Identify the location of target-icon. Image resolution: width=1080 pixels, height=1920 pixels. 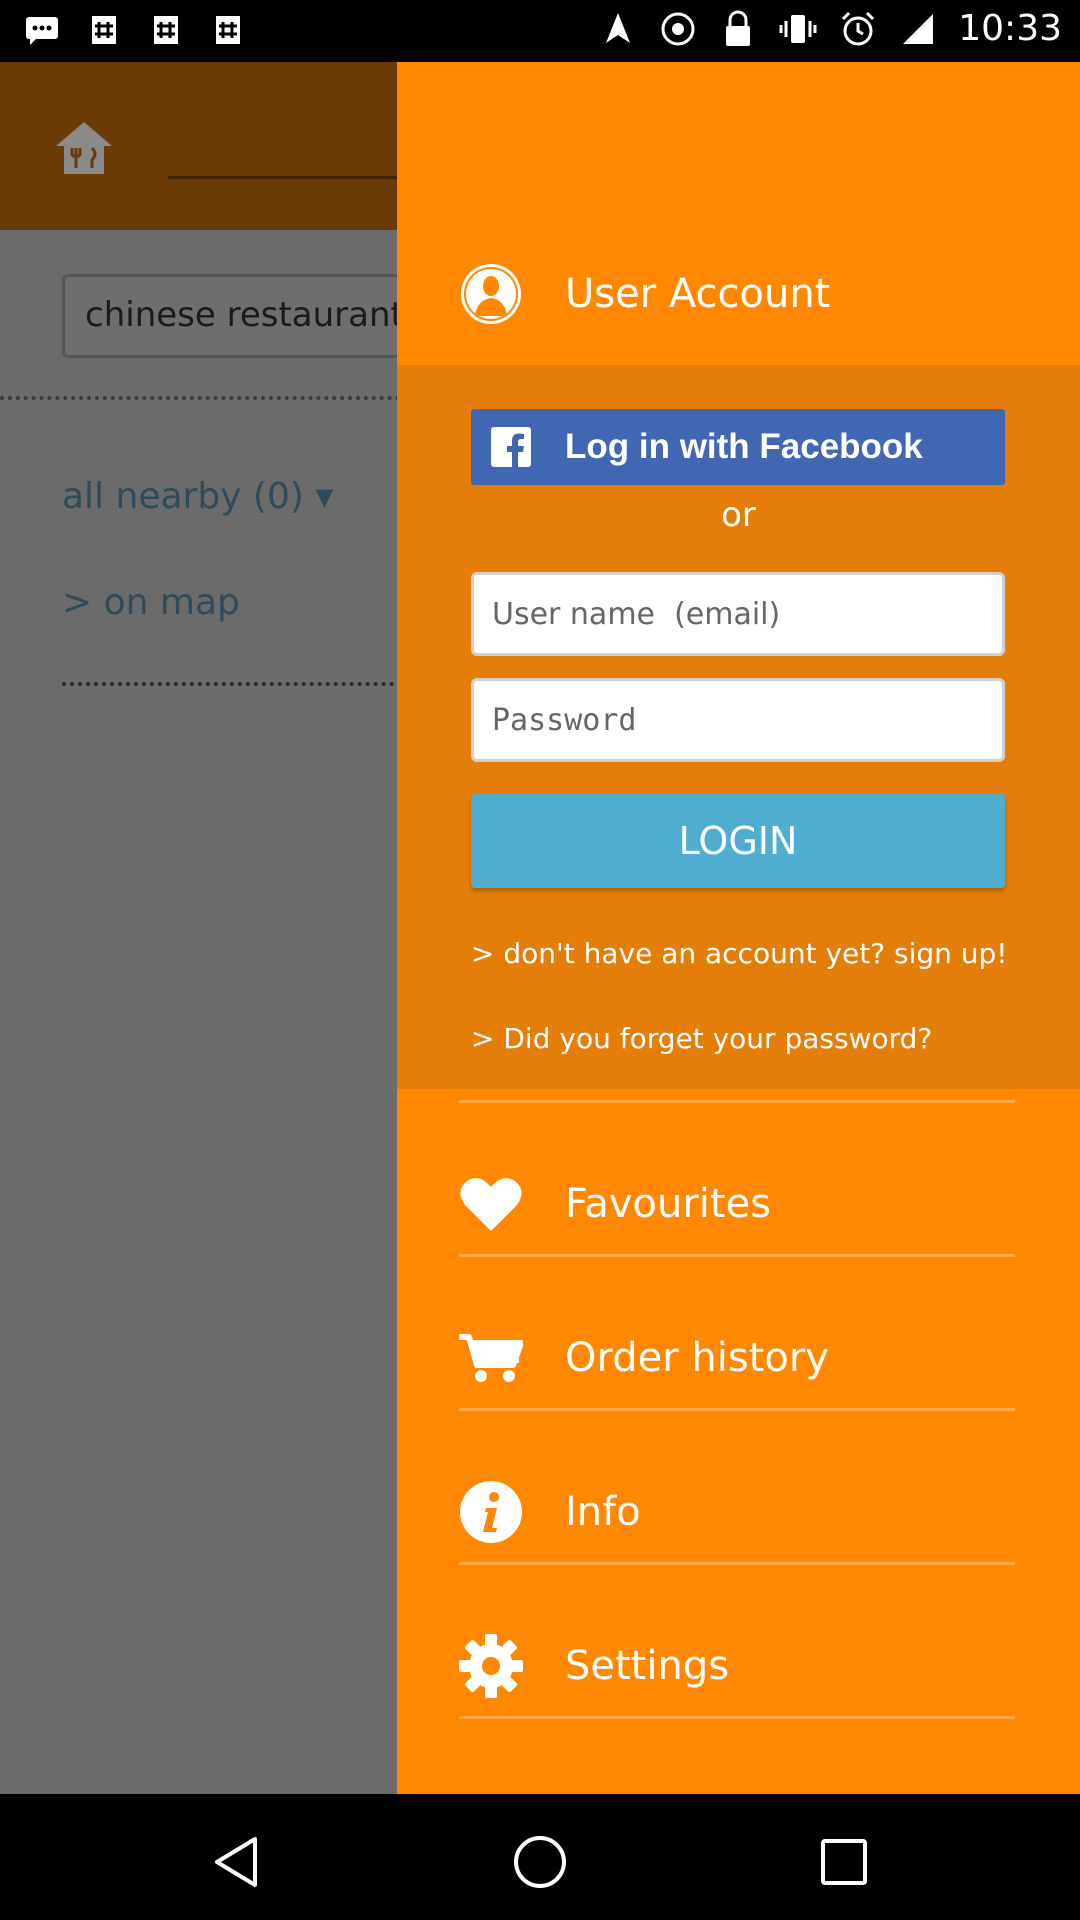
(678, 29).